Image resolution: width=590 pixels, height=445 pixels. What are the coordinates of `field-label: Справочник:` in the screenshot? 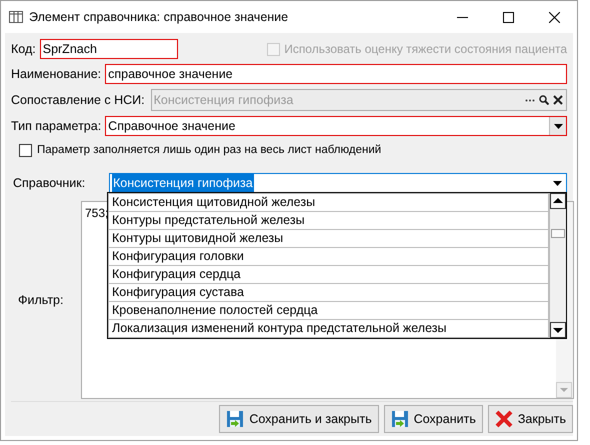 It's located at (49, 183).